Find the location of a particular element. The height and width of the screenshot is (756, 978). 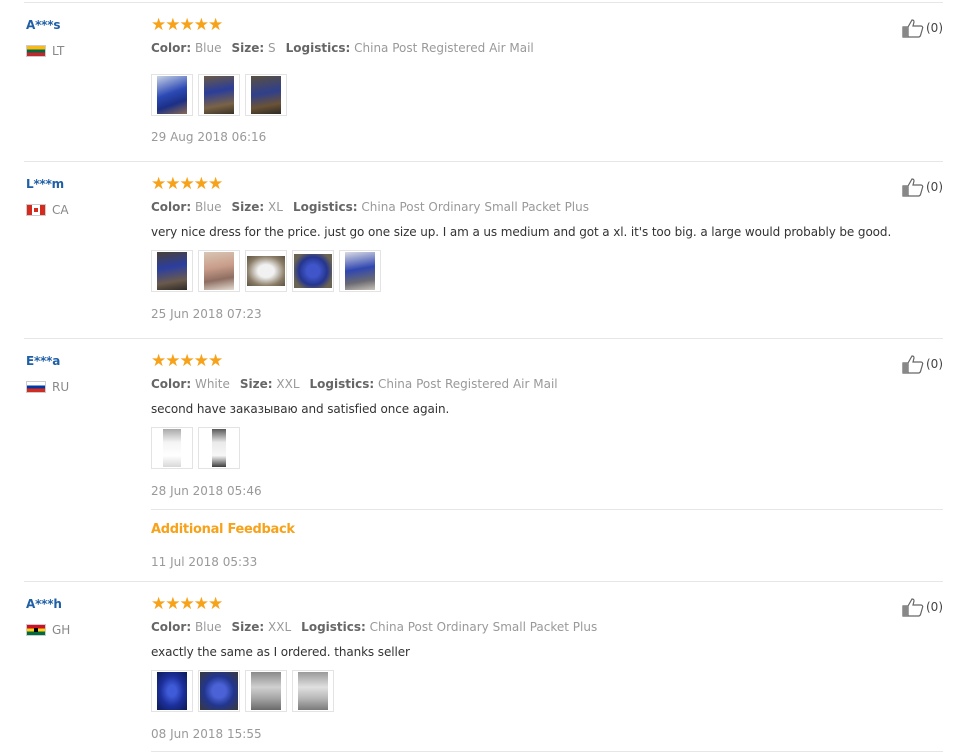

buyer-country: GH is located at coordinates (48, 630).